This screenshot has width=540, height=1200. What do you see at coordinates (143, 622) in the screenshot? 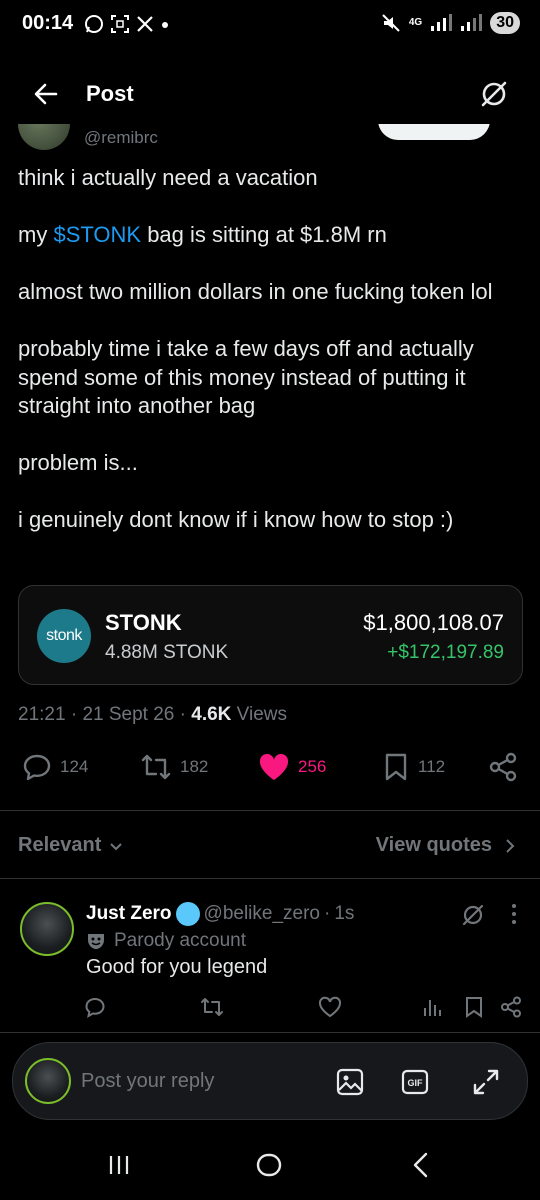
I see `token-name: STONK` at bounding box center [143, 622].